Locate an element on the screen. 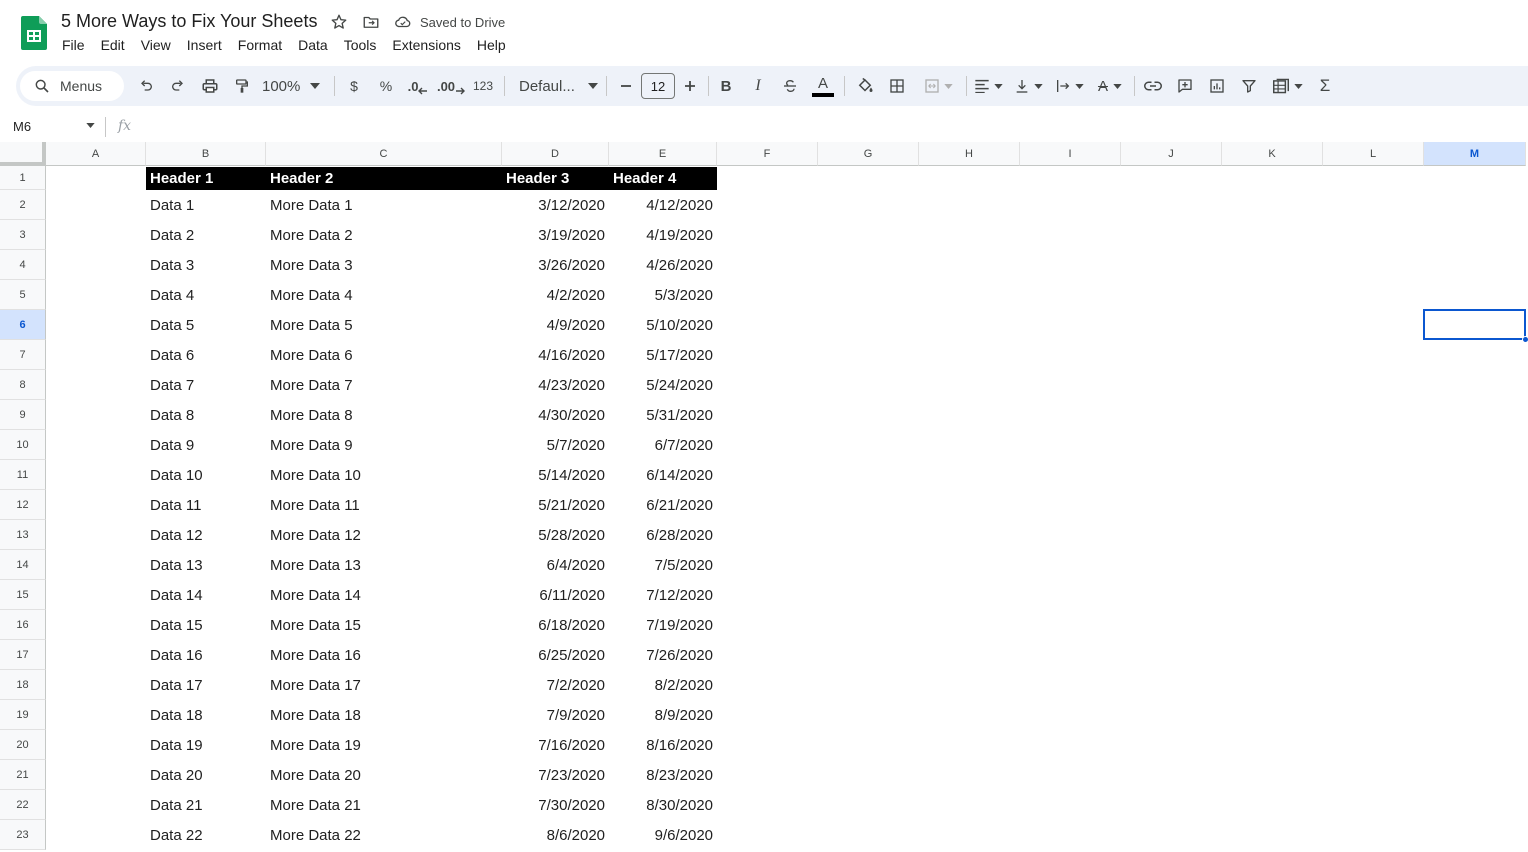  bold-icon: B is located at coordinates (726, 86).